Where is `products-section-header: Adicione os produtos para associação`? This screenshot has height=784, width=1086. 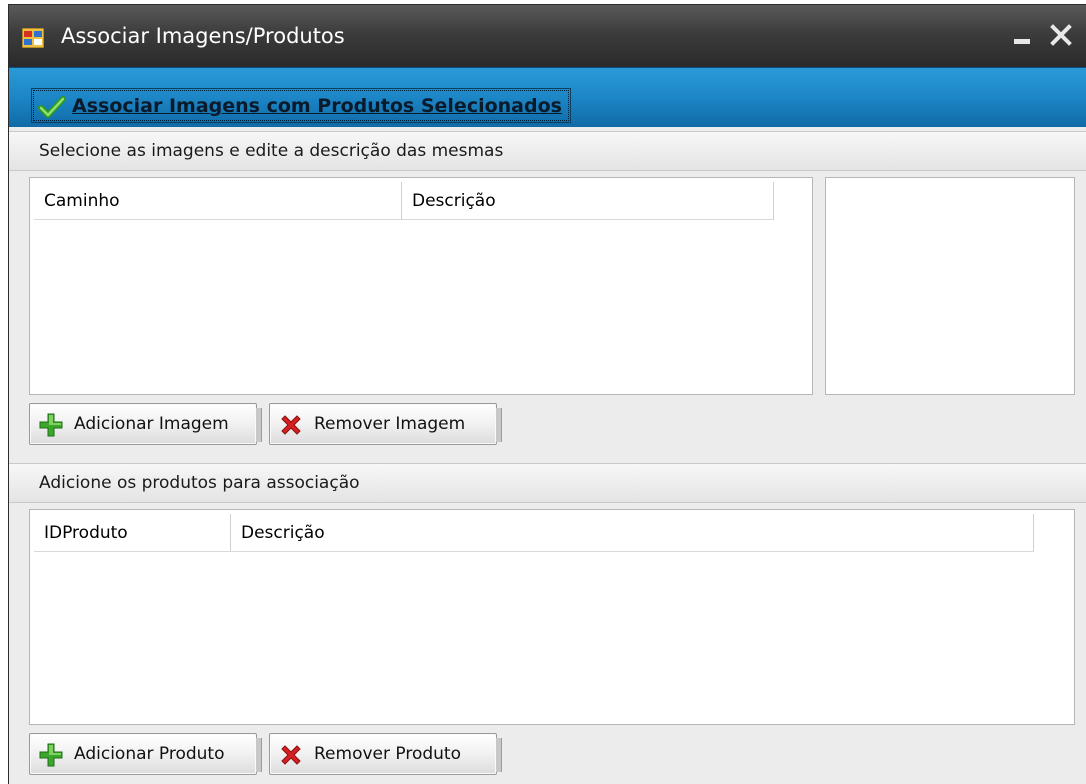 products-section-header: Adicione os produtos para associação is located at coordinates (547, 483).